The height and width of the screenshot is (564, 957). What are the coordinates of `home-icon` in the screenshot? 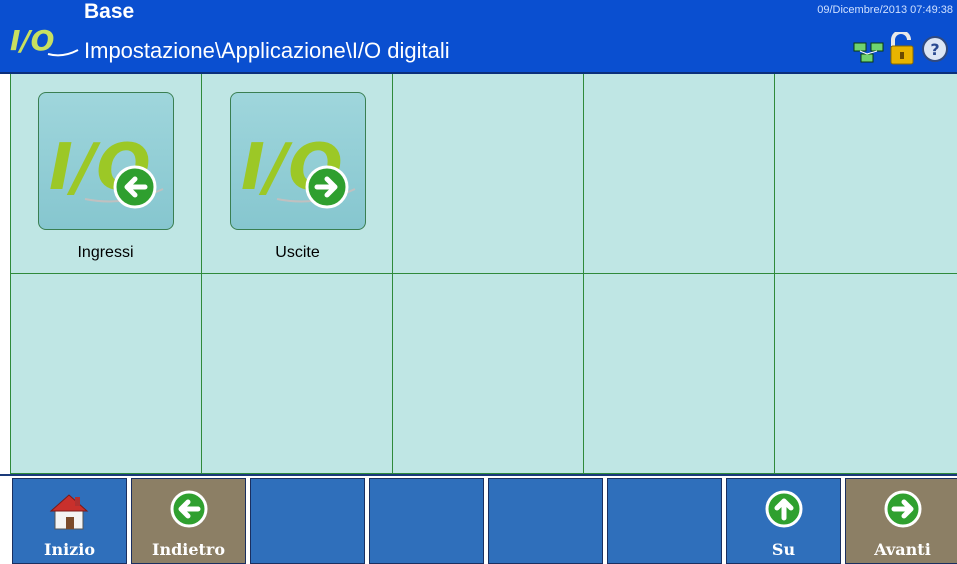 It's located at (68, 512).